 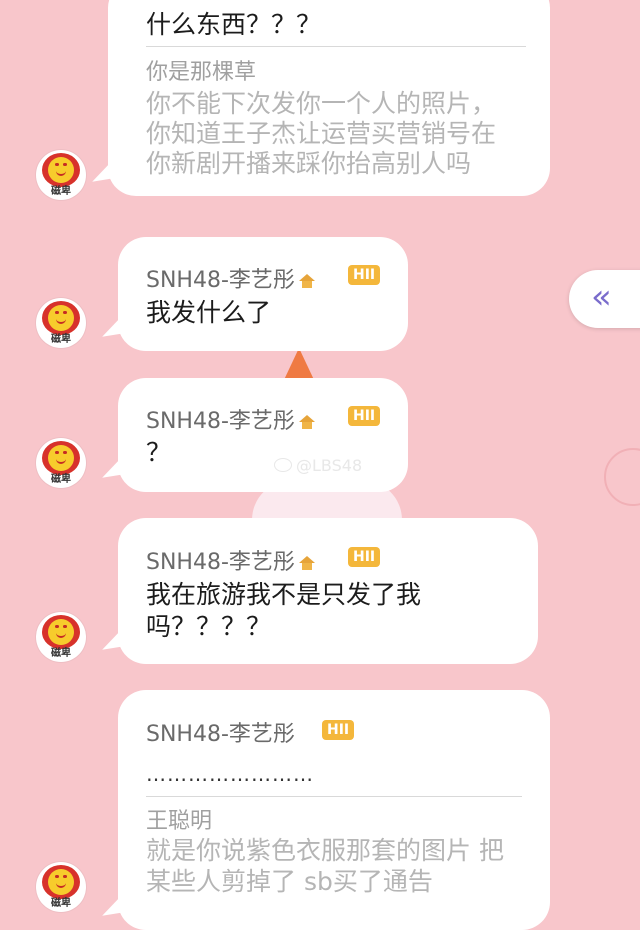 I want to click on message-text: ？, so click(x=159, y=452).